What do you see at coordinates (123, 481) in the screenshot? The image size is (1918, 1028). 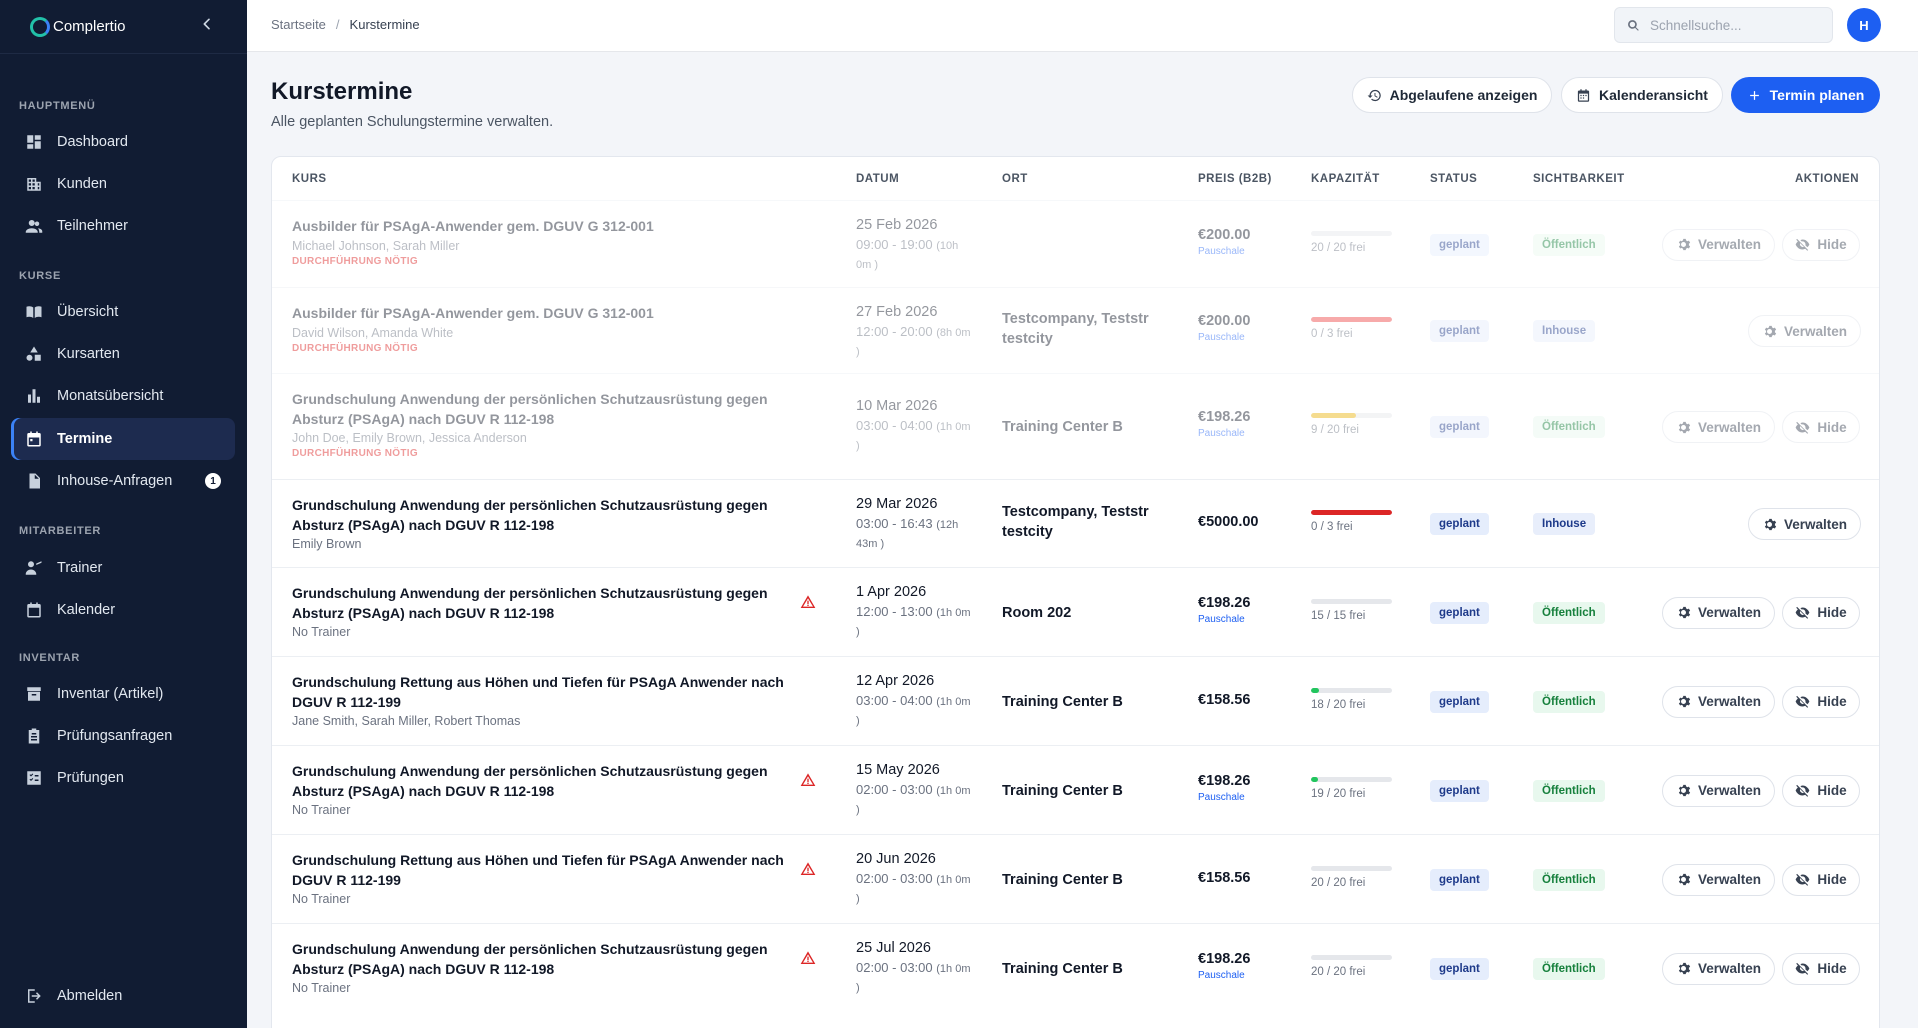 I see `sidebar-item-7: Inhouse-Anfragen 1` at bounding box center [123, 481].